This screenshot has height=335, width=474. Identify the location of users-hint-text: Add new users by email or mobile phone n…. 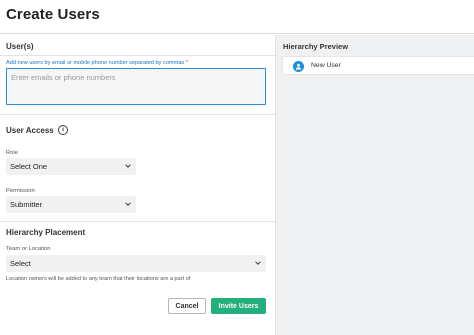
(95, 63).